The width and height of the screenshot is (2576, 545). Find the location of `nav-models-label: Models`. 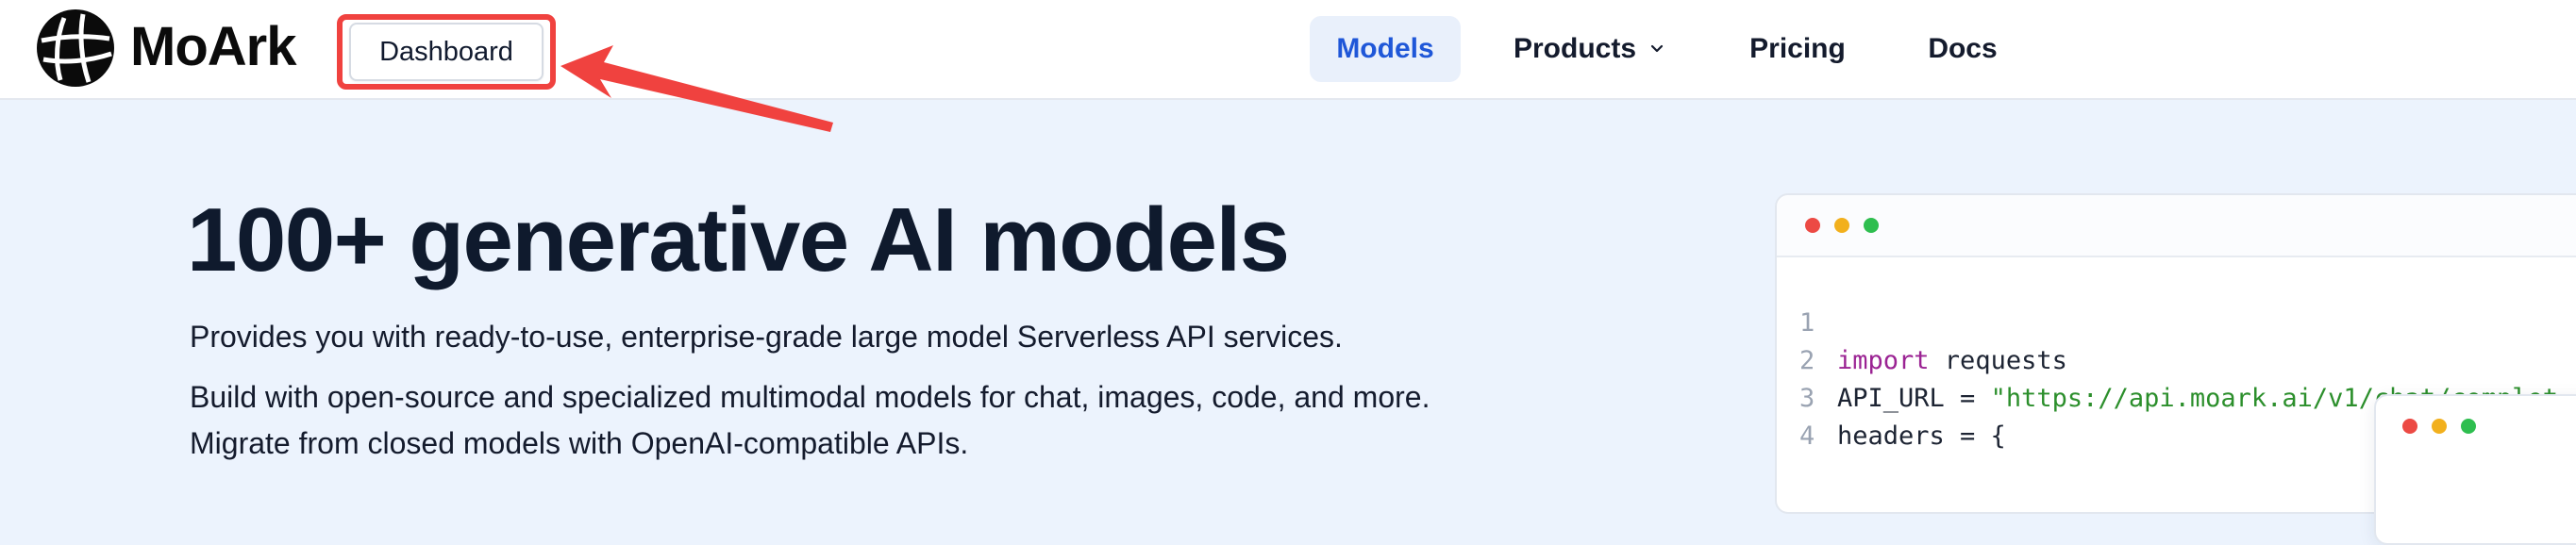

nav-models-label: Models is located at coordinates (1385, 48).